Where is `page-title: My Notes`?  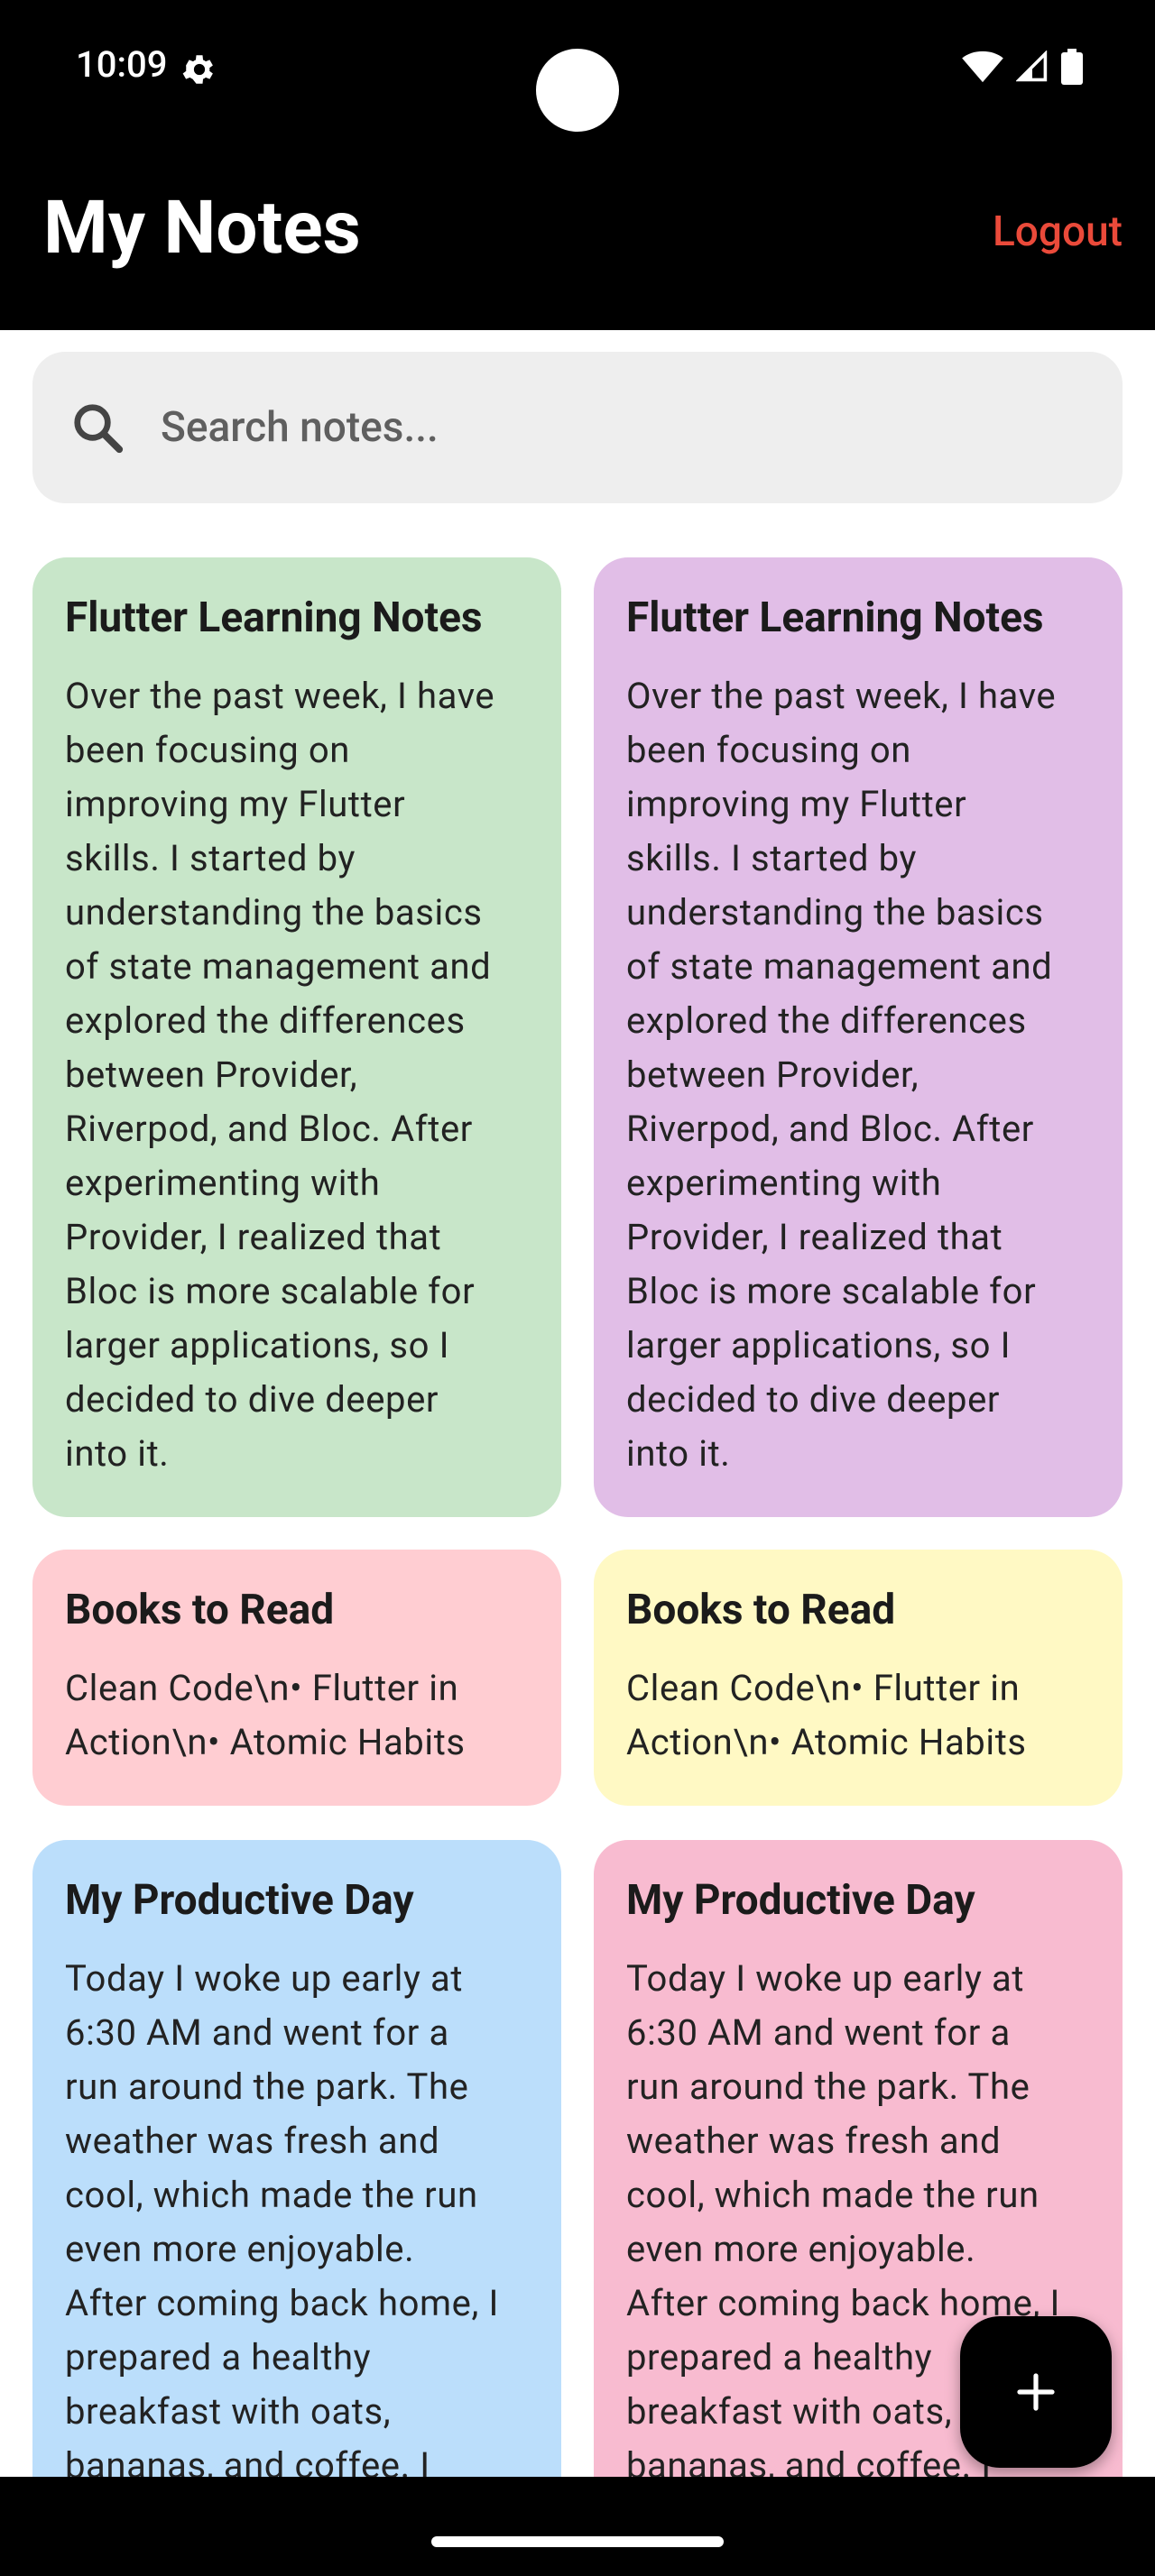 page-title: My Notes is located at coordinates (202, 228).